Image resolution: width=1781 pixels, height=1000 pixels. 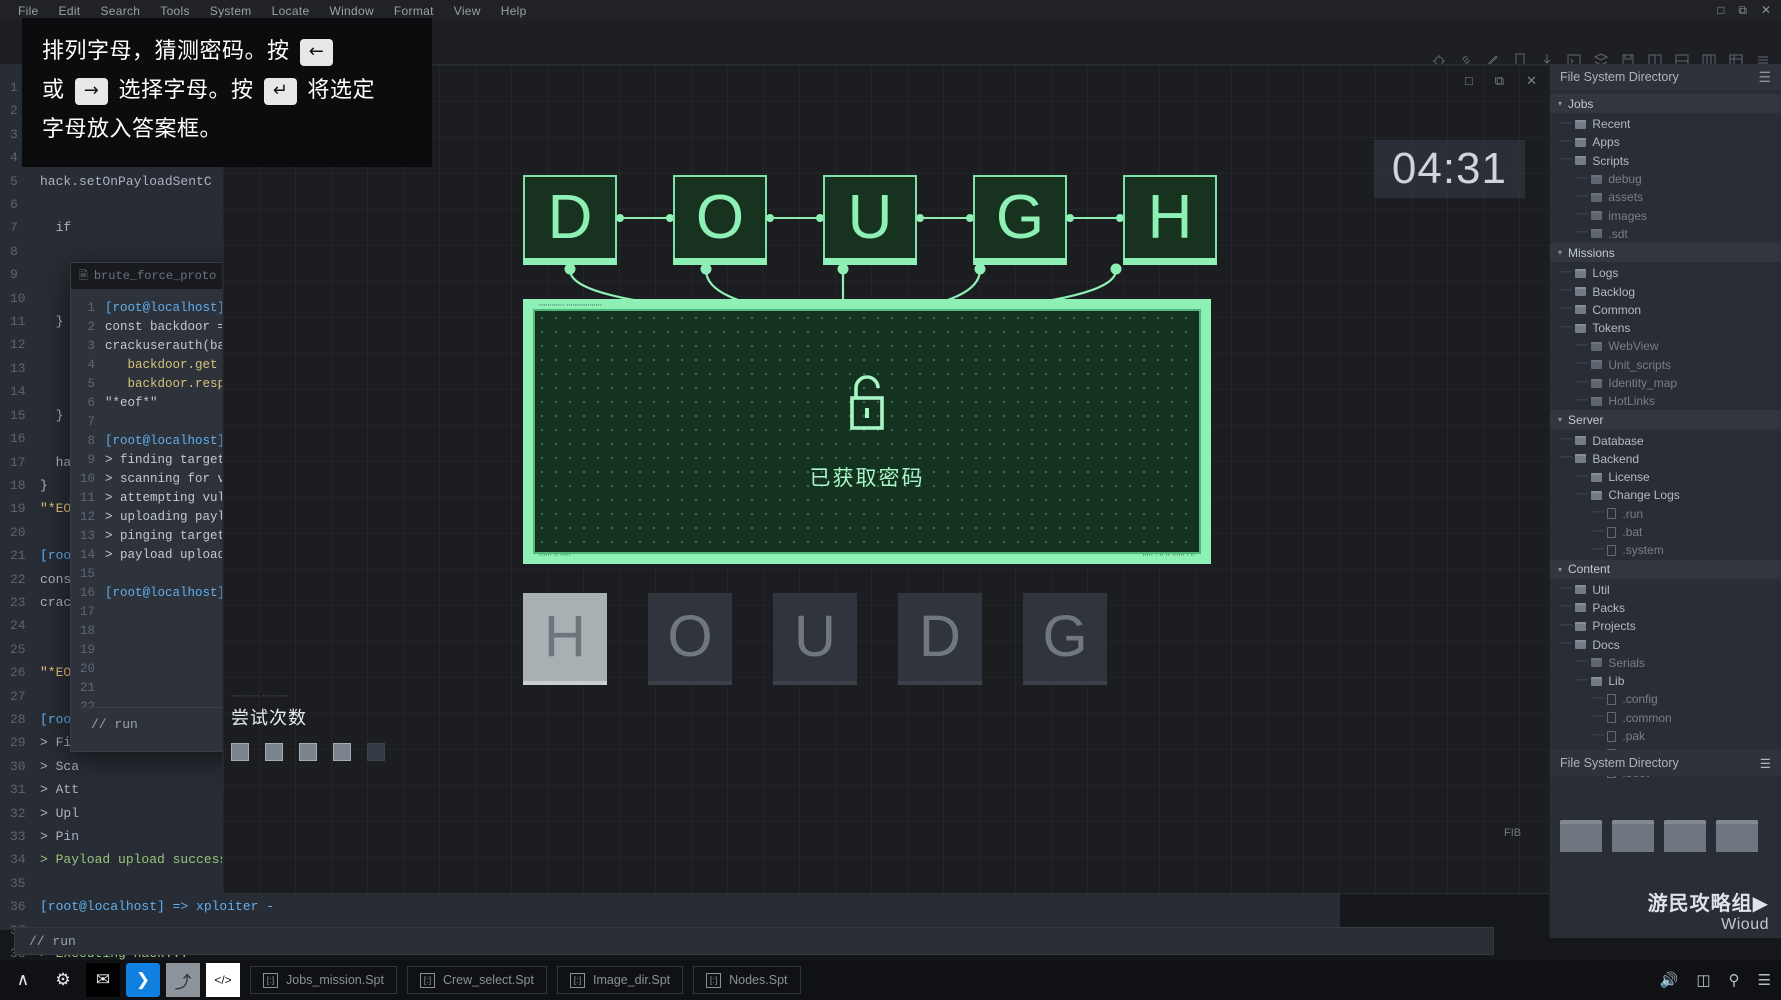 What do you see at coordinates (565, 639) in the screenshot?
I see `letter-bank-tile-selected: H` at bounding box center [565, 639].